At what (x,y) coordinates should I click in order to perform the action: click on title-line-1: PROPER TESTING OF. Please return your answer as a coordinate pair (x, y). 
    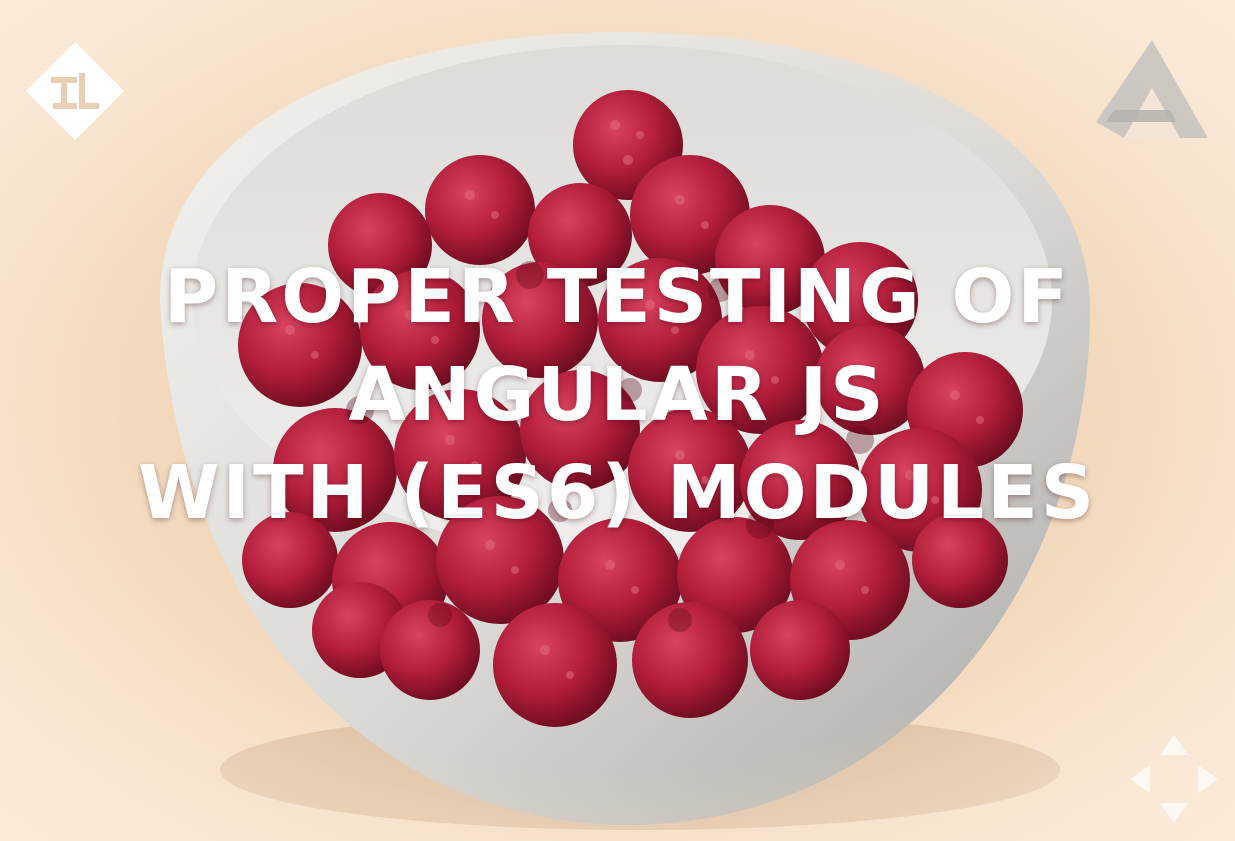
    Looking at the image, I should click on (617, 297).